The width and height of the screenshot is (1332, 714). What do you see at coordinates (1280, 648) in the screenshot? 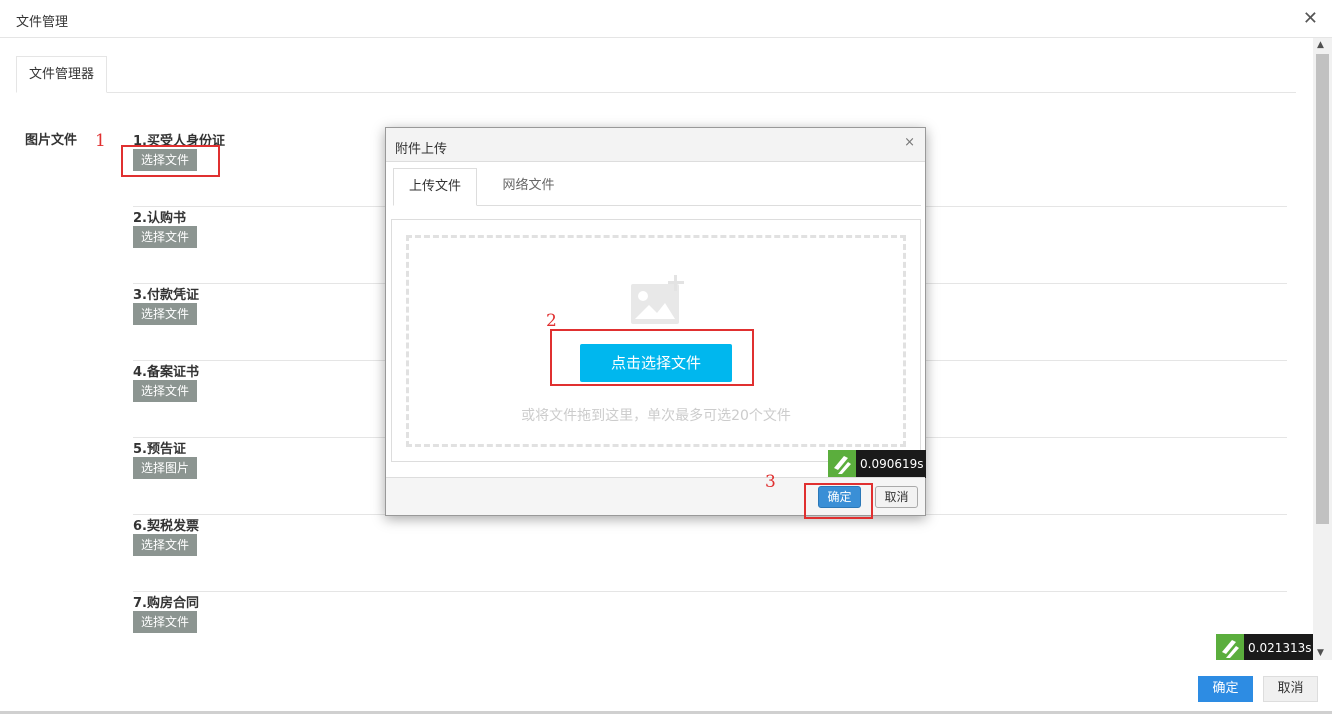
I see `timer-text: 0.021313s` at bounding box center [1280, 648].